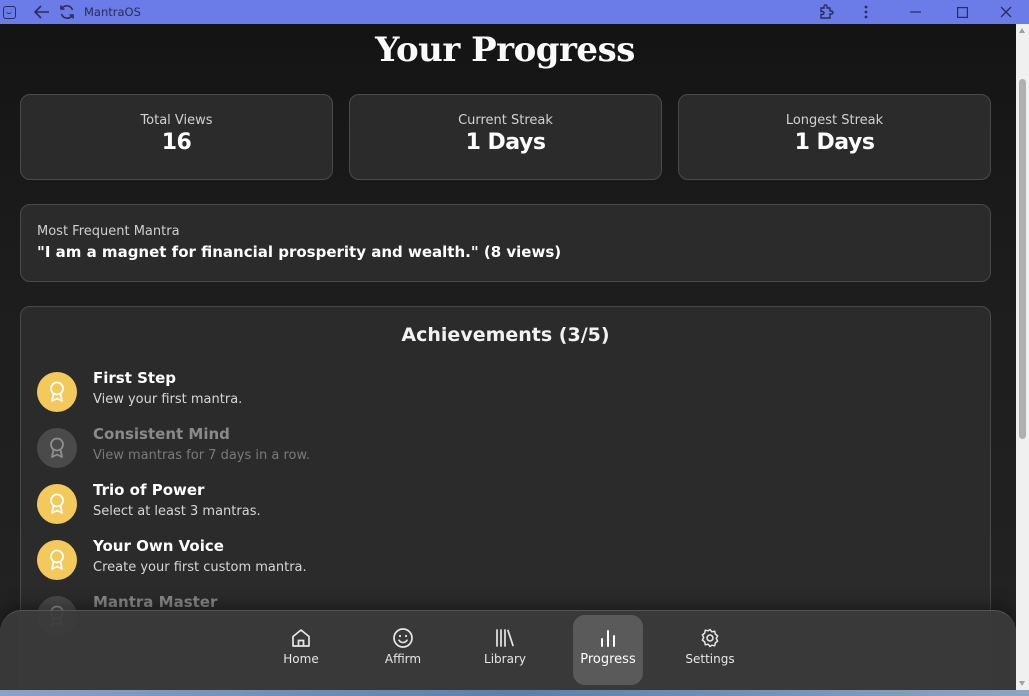 The height and width of the screenshot is (696, 1029). What do you see at coordinates (158, 546) in the screenshot?
I see `achievement-name: Your Own Voice` at bounding box center [158, 546].